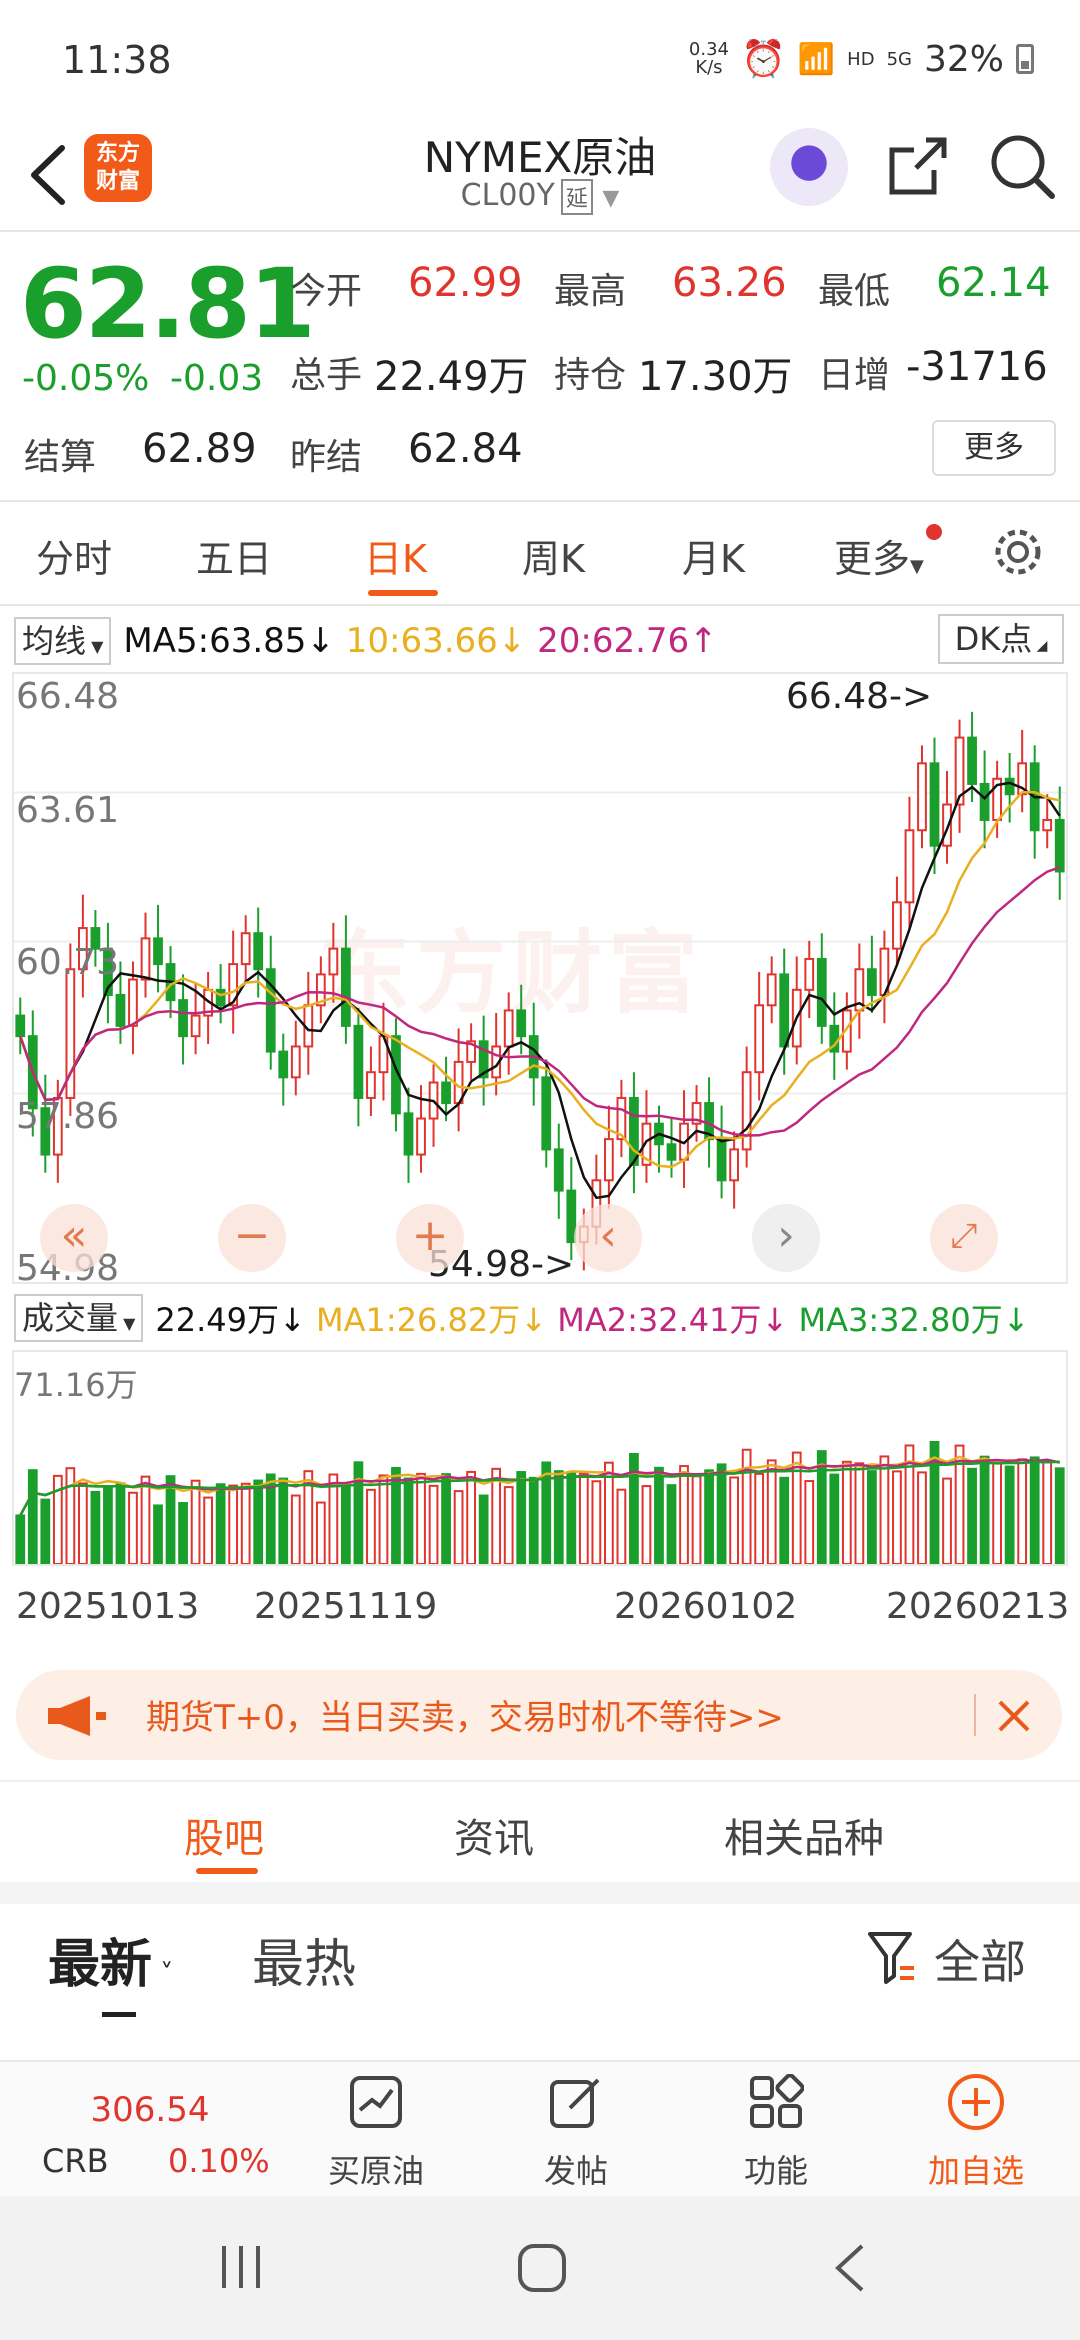  I want to click on zoom-in-icon: +, so click(430, 1238).